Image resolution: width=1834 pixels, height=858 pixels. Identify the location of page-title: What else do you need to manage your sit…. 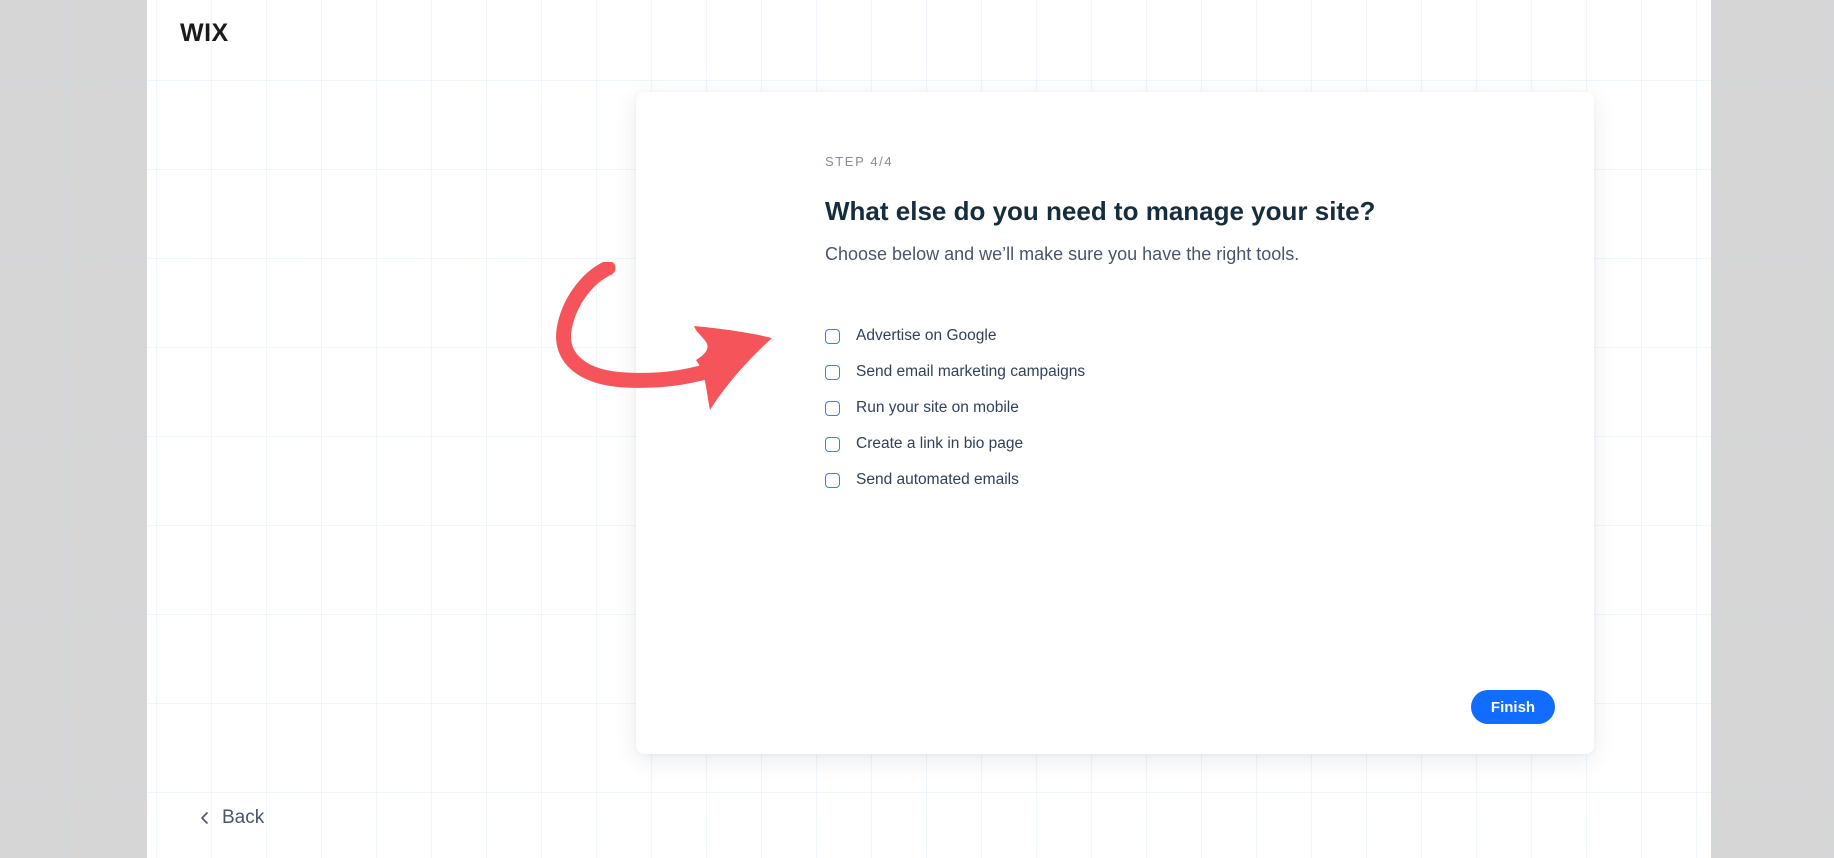
(1100, 211).